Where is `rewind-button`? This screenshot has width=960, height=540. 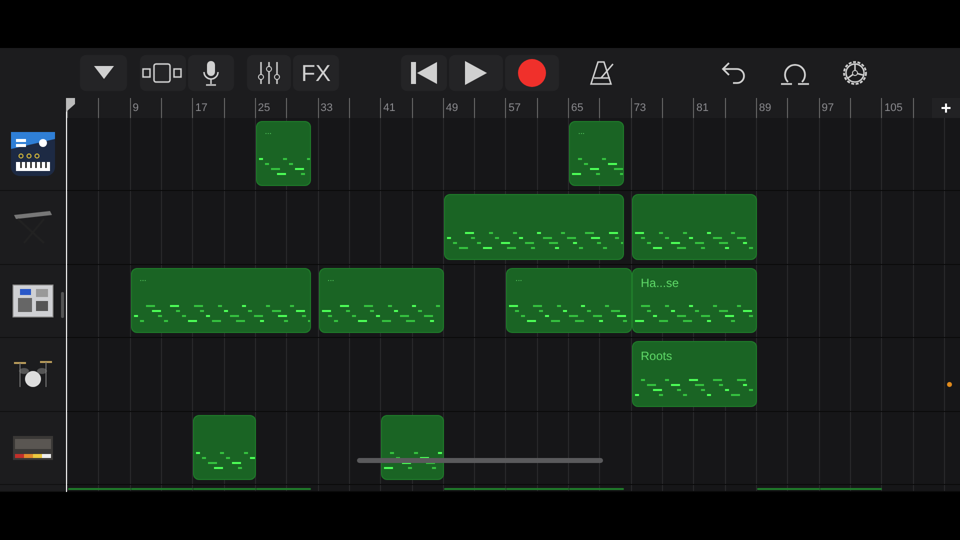
rewind-button is located at coordinates (424, 73).